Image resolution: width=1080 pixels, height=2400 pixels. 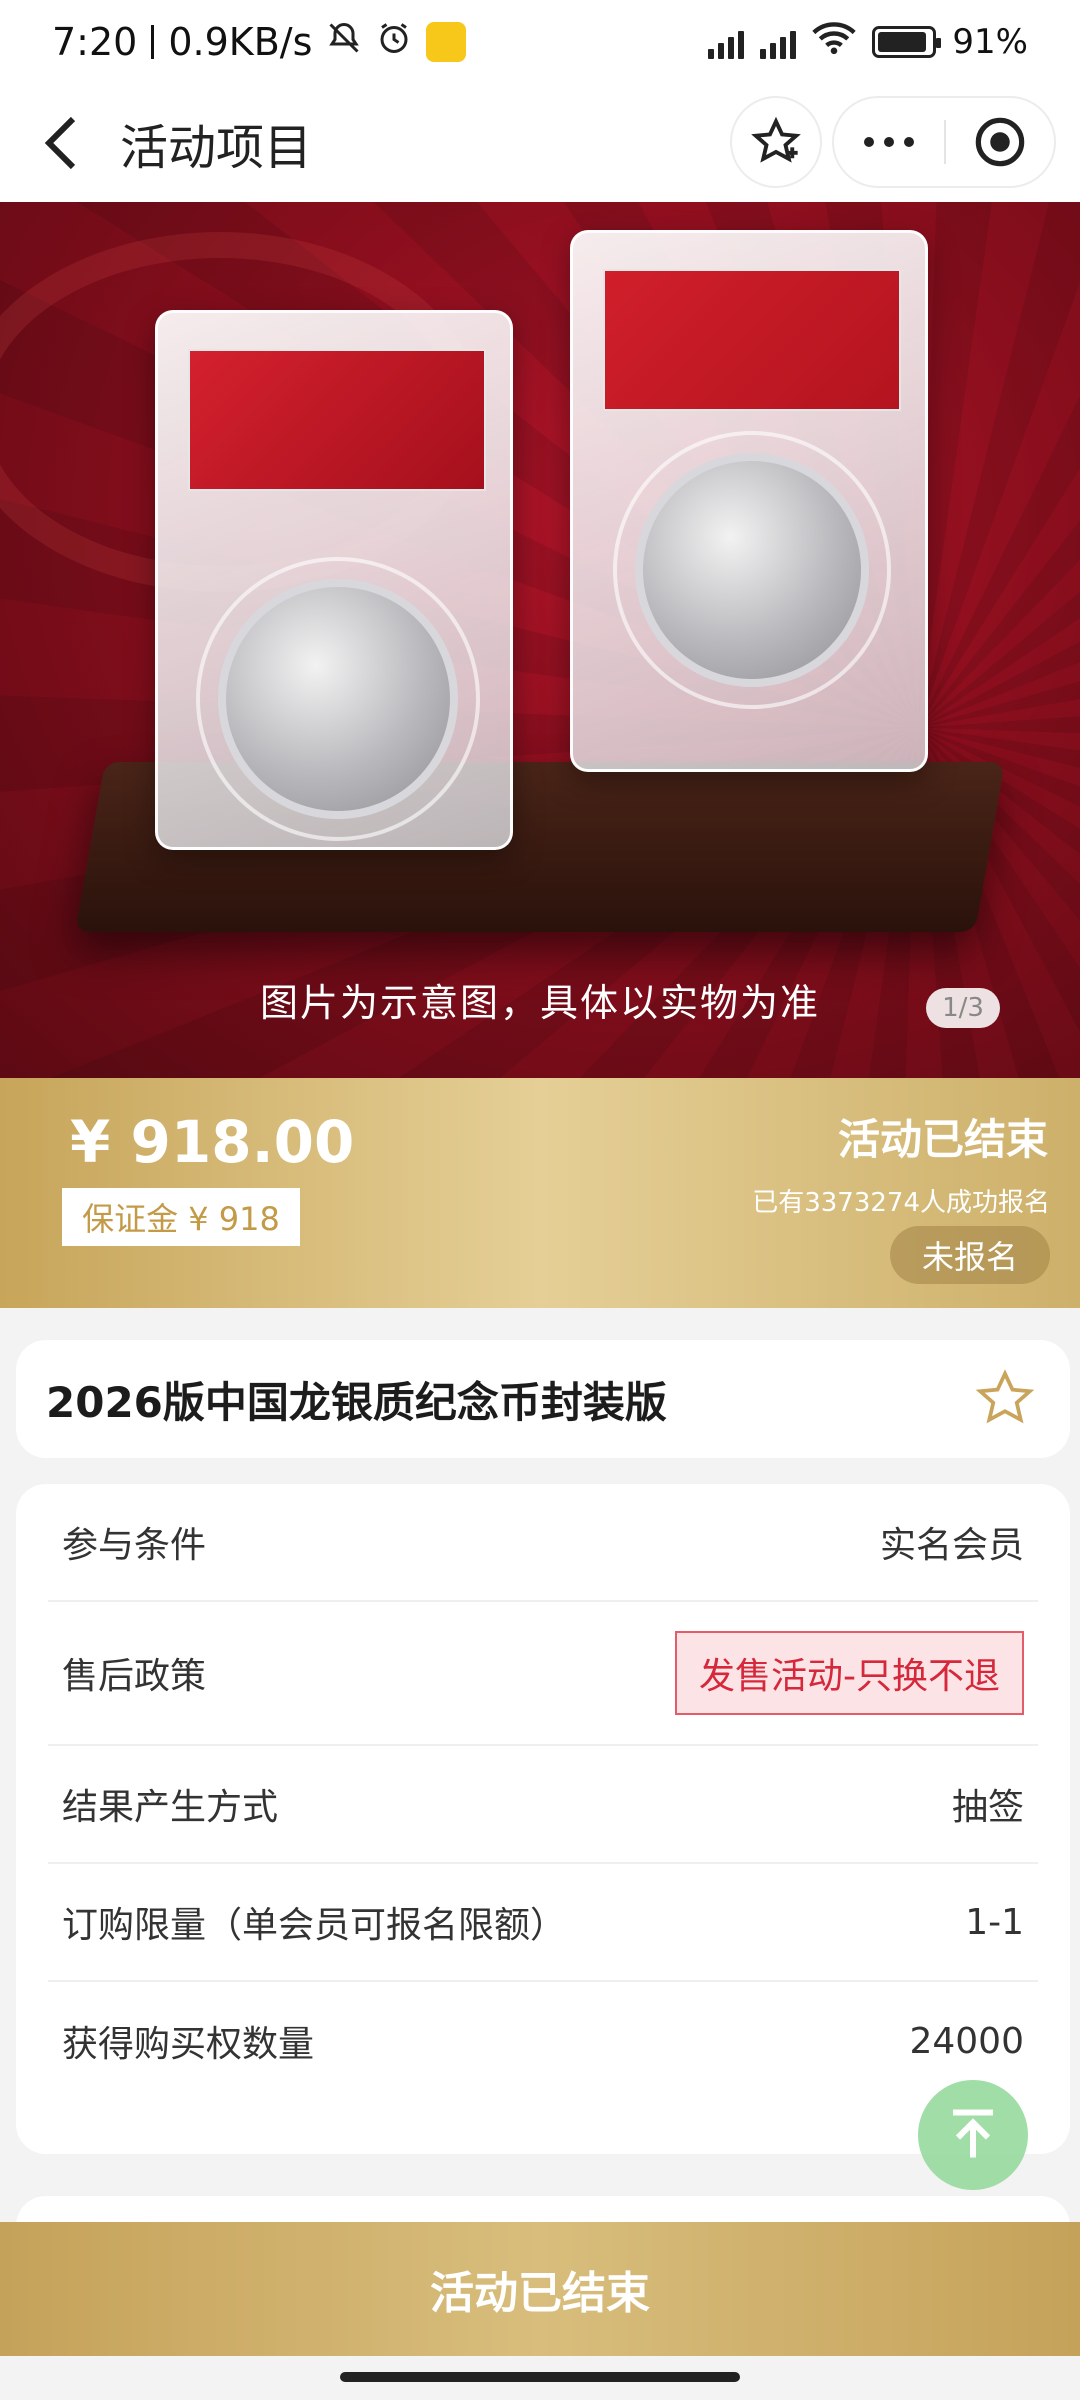 What do you see at coordinates (240, 42) in the screenshot?
I see `status-speed: 0.9KB/s` at bounding box center [240, 42].